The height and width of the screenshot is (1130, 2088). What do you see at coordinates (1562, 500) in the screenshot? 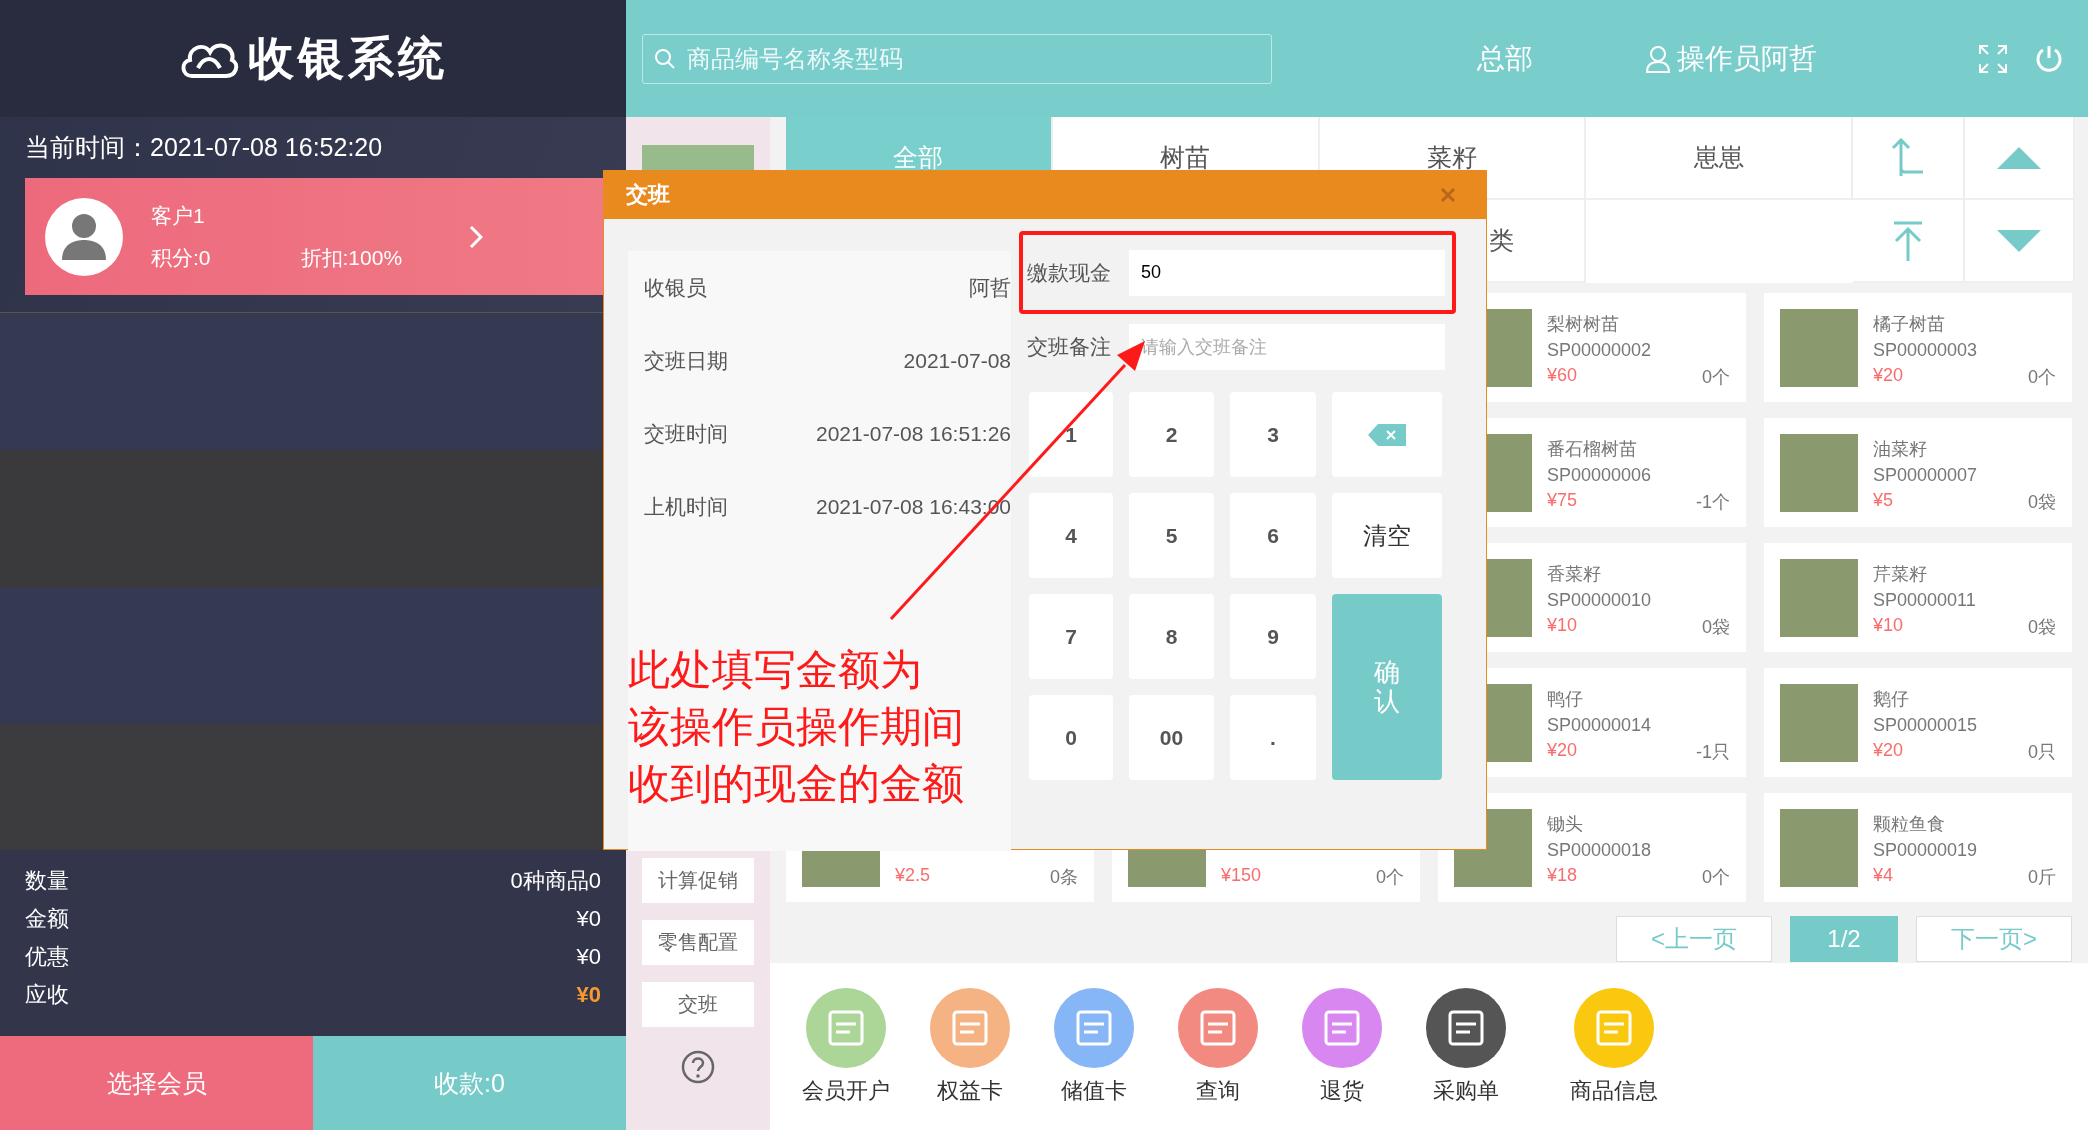
I see `product-price: ¥75` at bounding box center [1562, 500].